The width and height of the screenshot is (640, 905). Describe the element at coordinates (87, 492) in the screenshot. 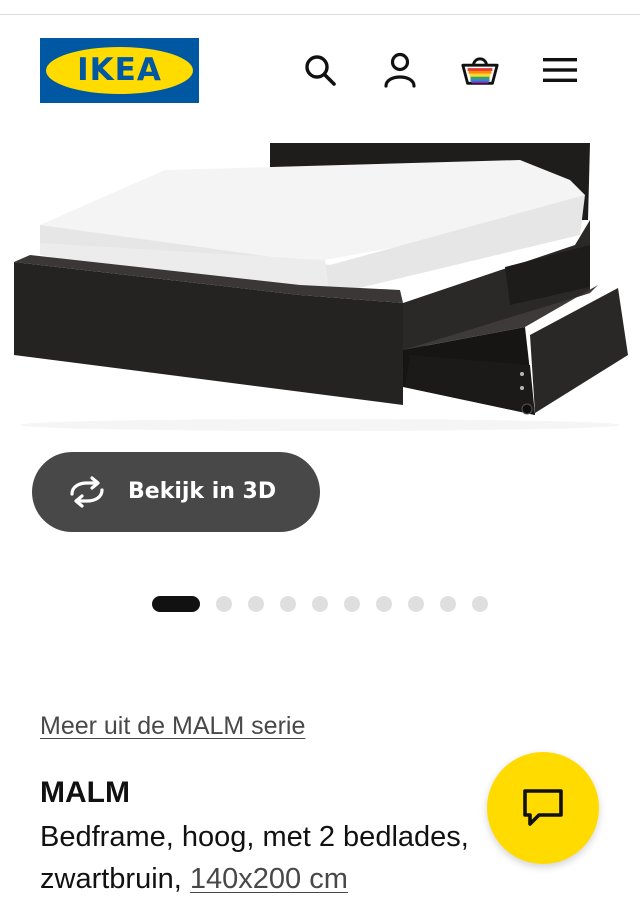

I see `rotate-3d-icon` at that location.